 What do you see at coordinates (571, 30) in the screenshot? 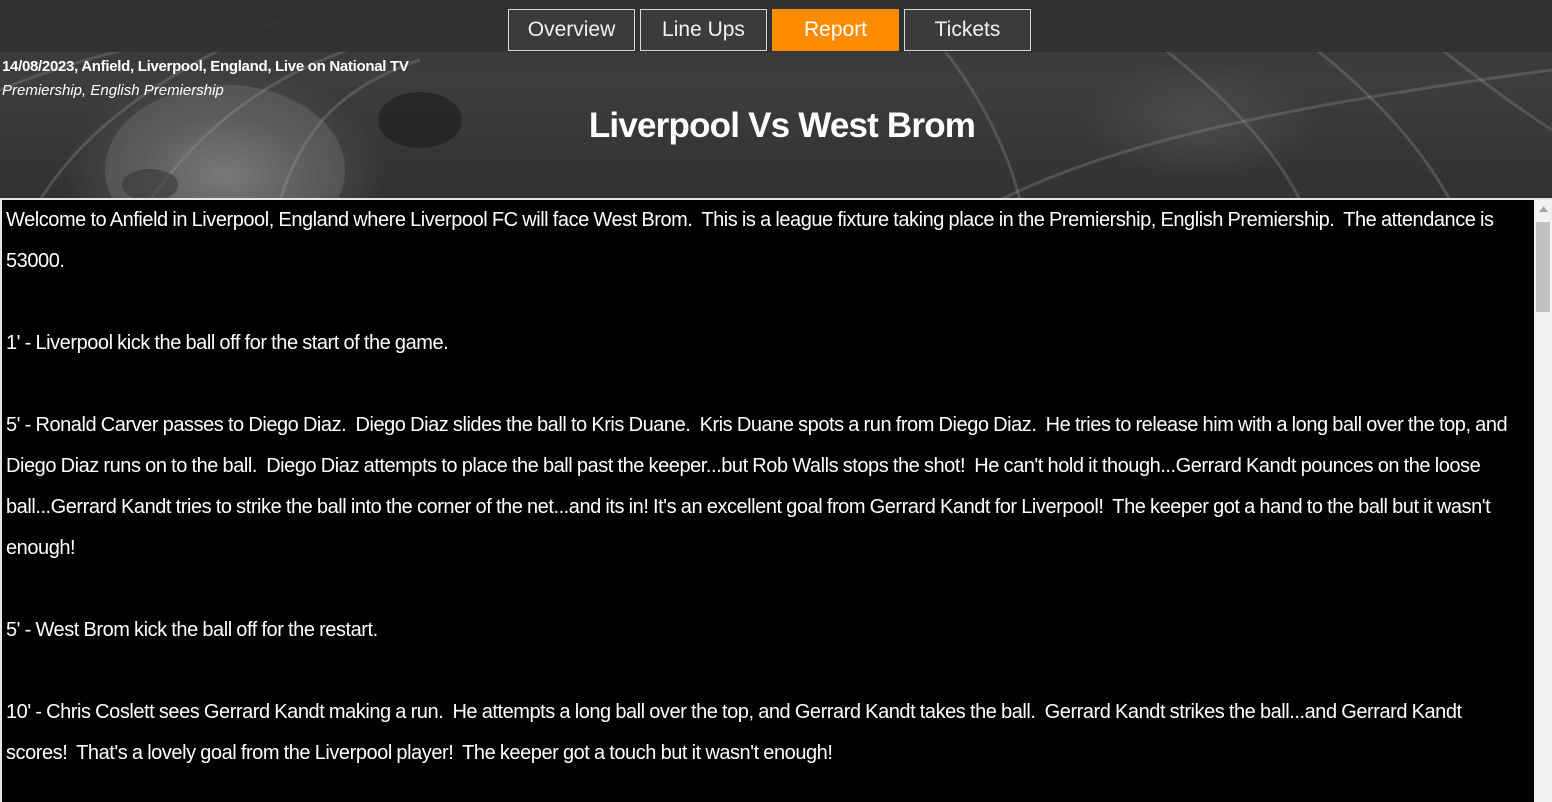
I see `tab-overview: Overview` at bounding box center [571, 30].